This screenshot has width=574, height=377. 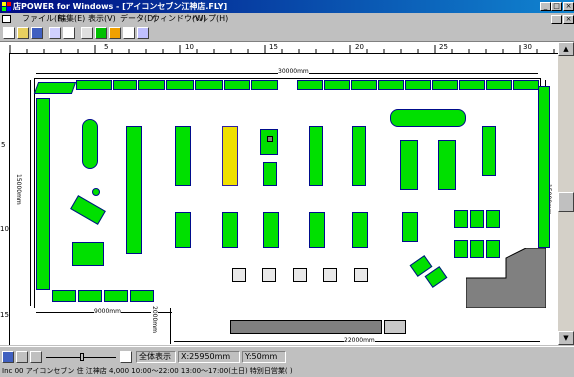 What do you see at coordinates (138, 19) in the screenshot?
I see `menu-data: データ(D)` at bounding box center [138, 19].